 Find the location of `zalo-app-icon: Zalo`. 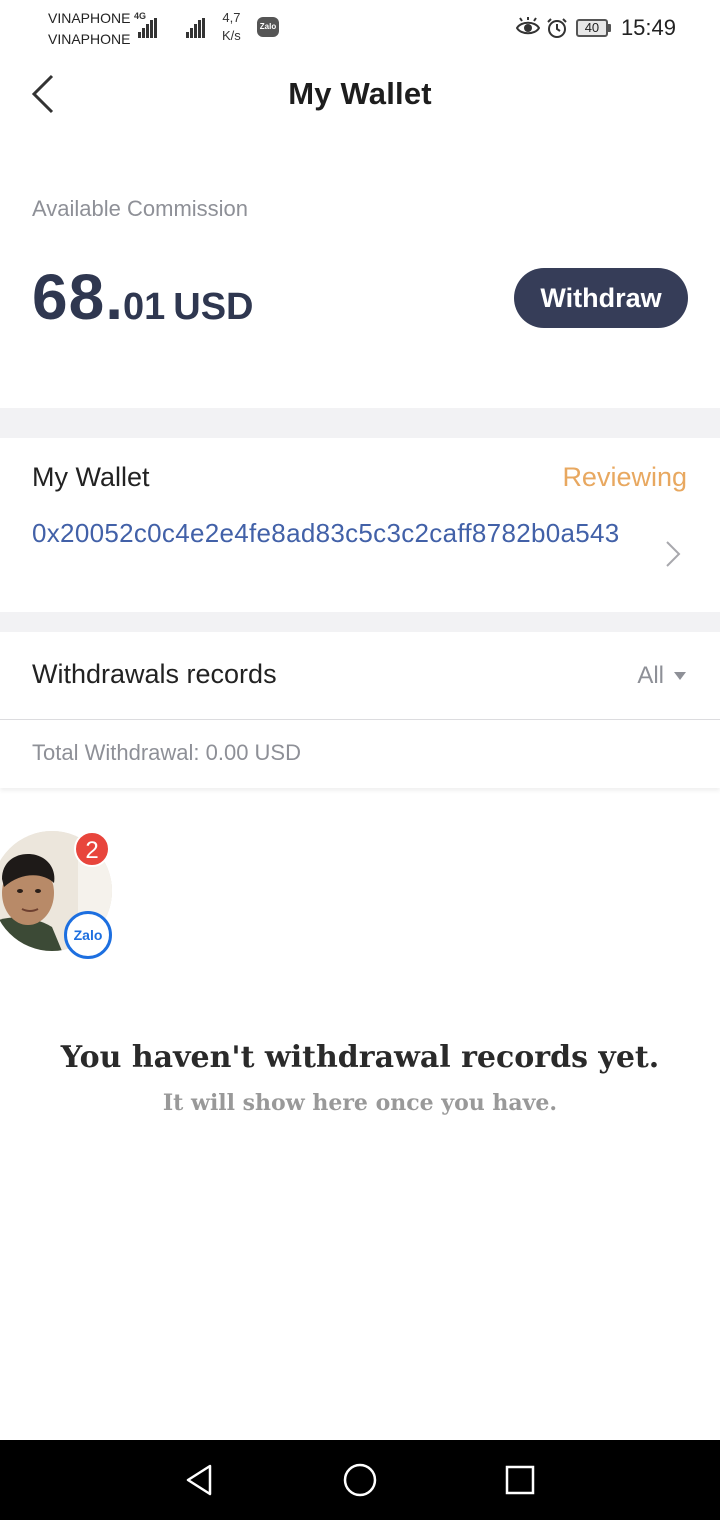

zalo-app-icon: Zalo is located at coordinates (88, 935).